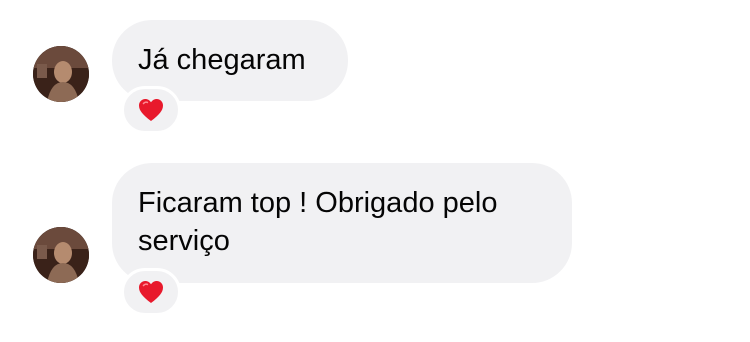  Describe the element at coordinates (222, 60) in the screenshot. I see `message-text: Já chegaram` at that location.